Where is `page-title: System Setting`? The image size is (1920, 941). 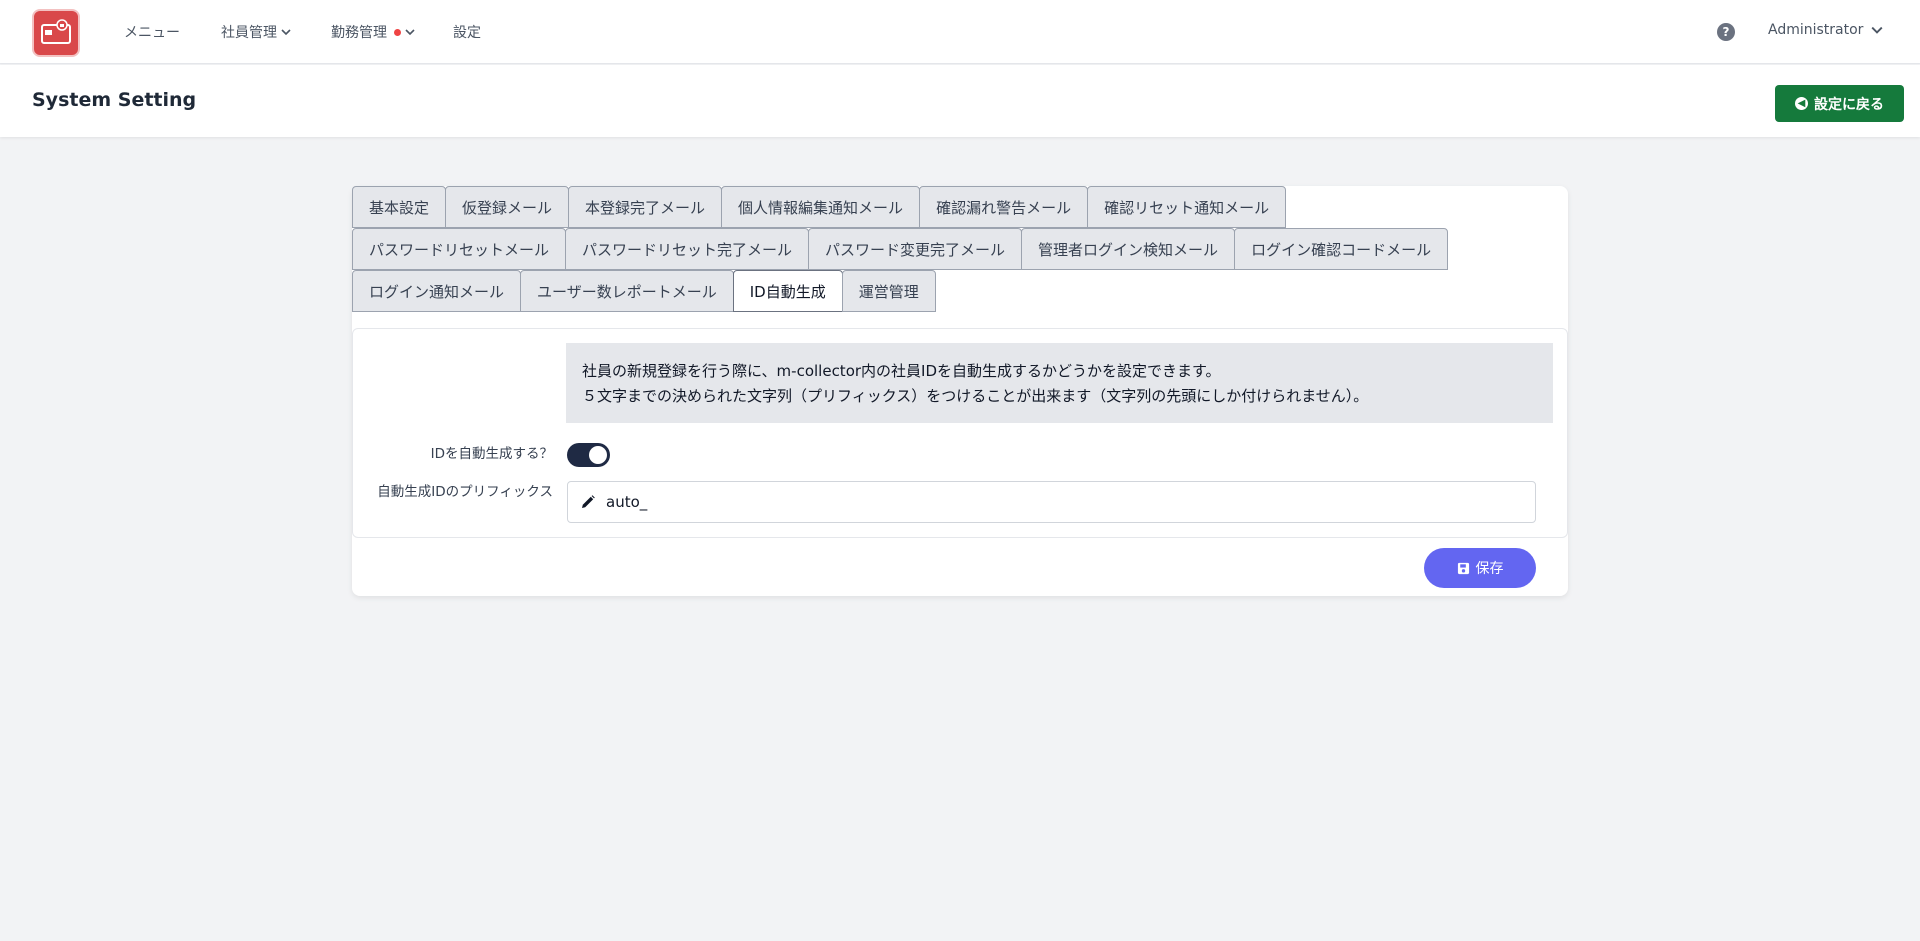
page-title: System Setting is located at coordinates (114, 100).